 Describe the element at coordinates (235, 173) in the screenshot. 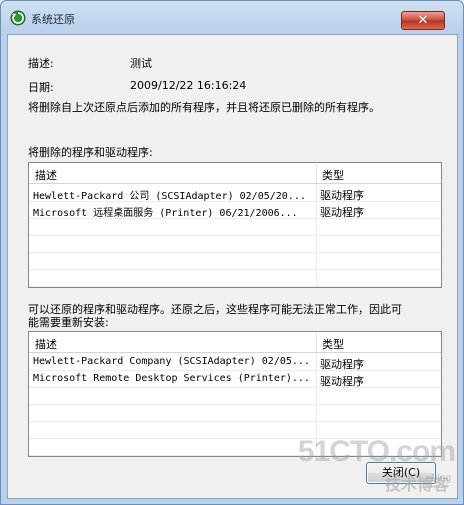

I see `delete-list-header: 描述 类型` at that location.